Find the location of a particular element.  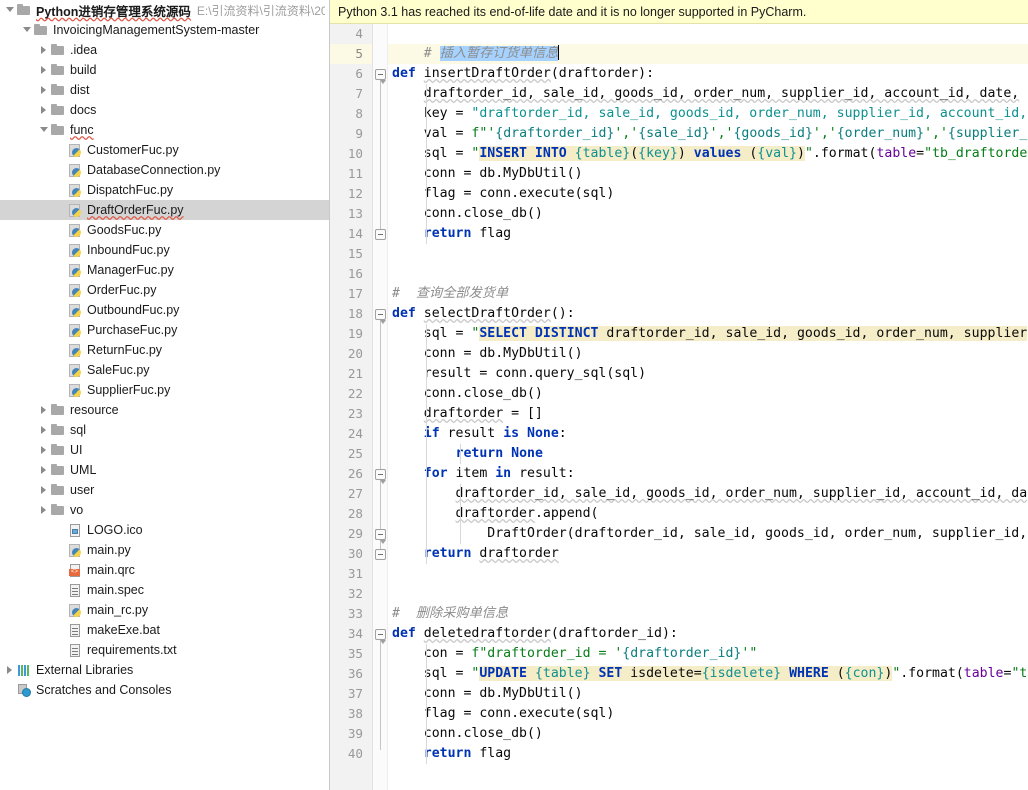

tree-item-managerfuc.py: ManagerFuc.py is located at coordinates (164, 270).